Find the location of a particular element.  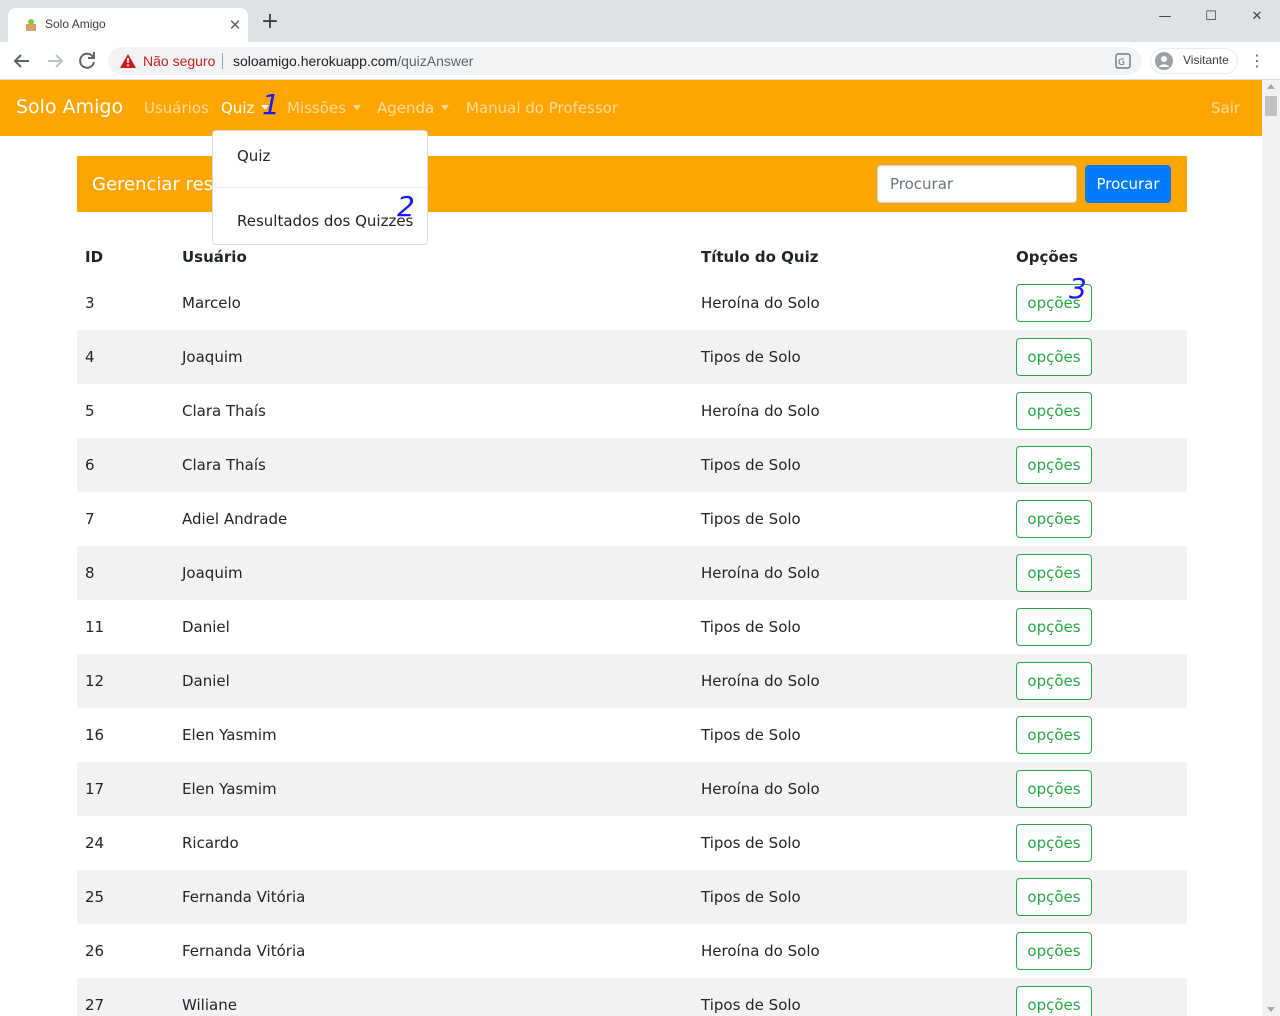

cell-id: 24 is located at coordinates (95, 843).